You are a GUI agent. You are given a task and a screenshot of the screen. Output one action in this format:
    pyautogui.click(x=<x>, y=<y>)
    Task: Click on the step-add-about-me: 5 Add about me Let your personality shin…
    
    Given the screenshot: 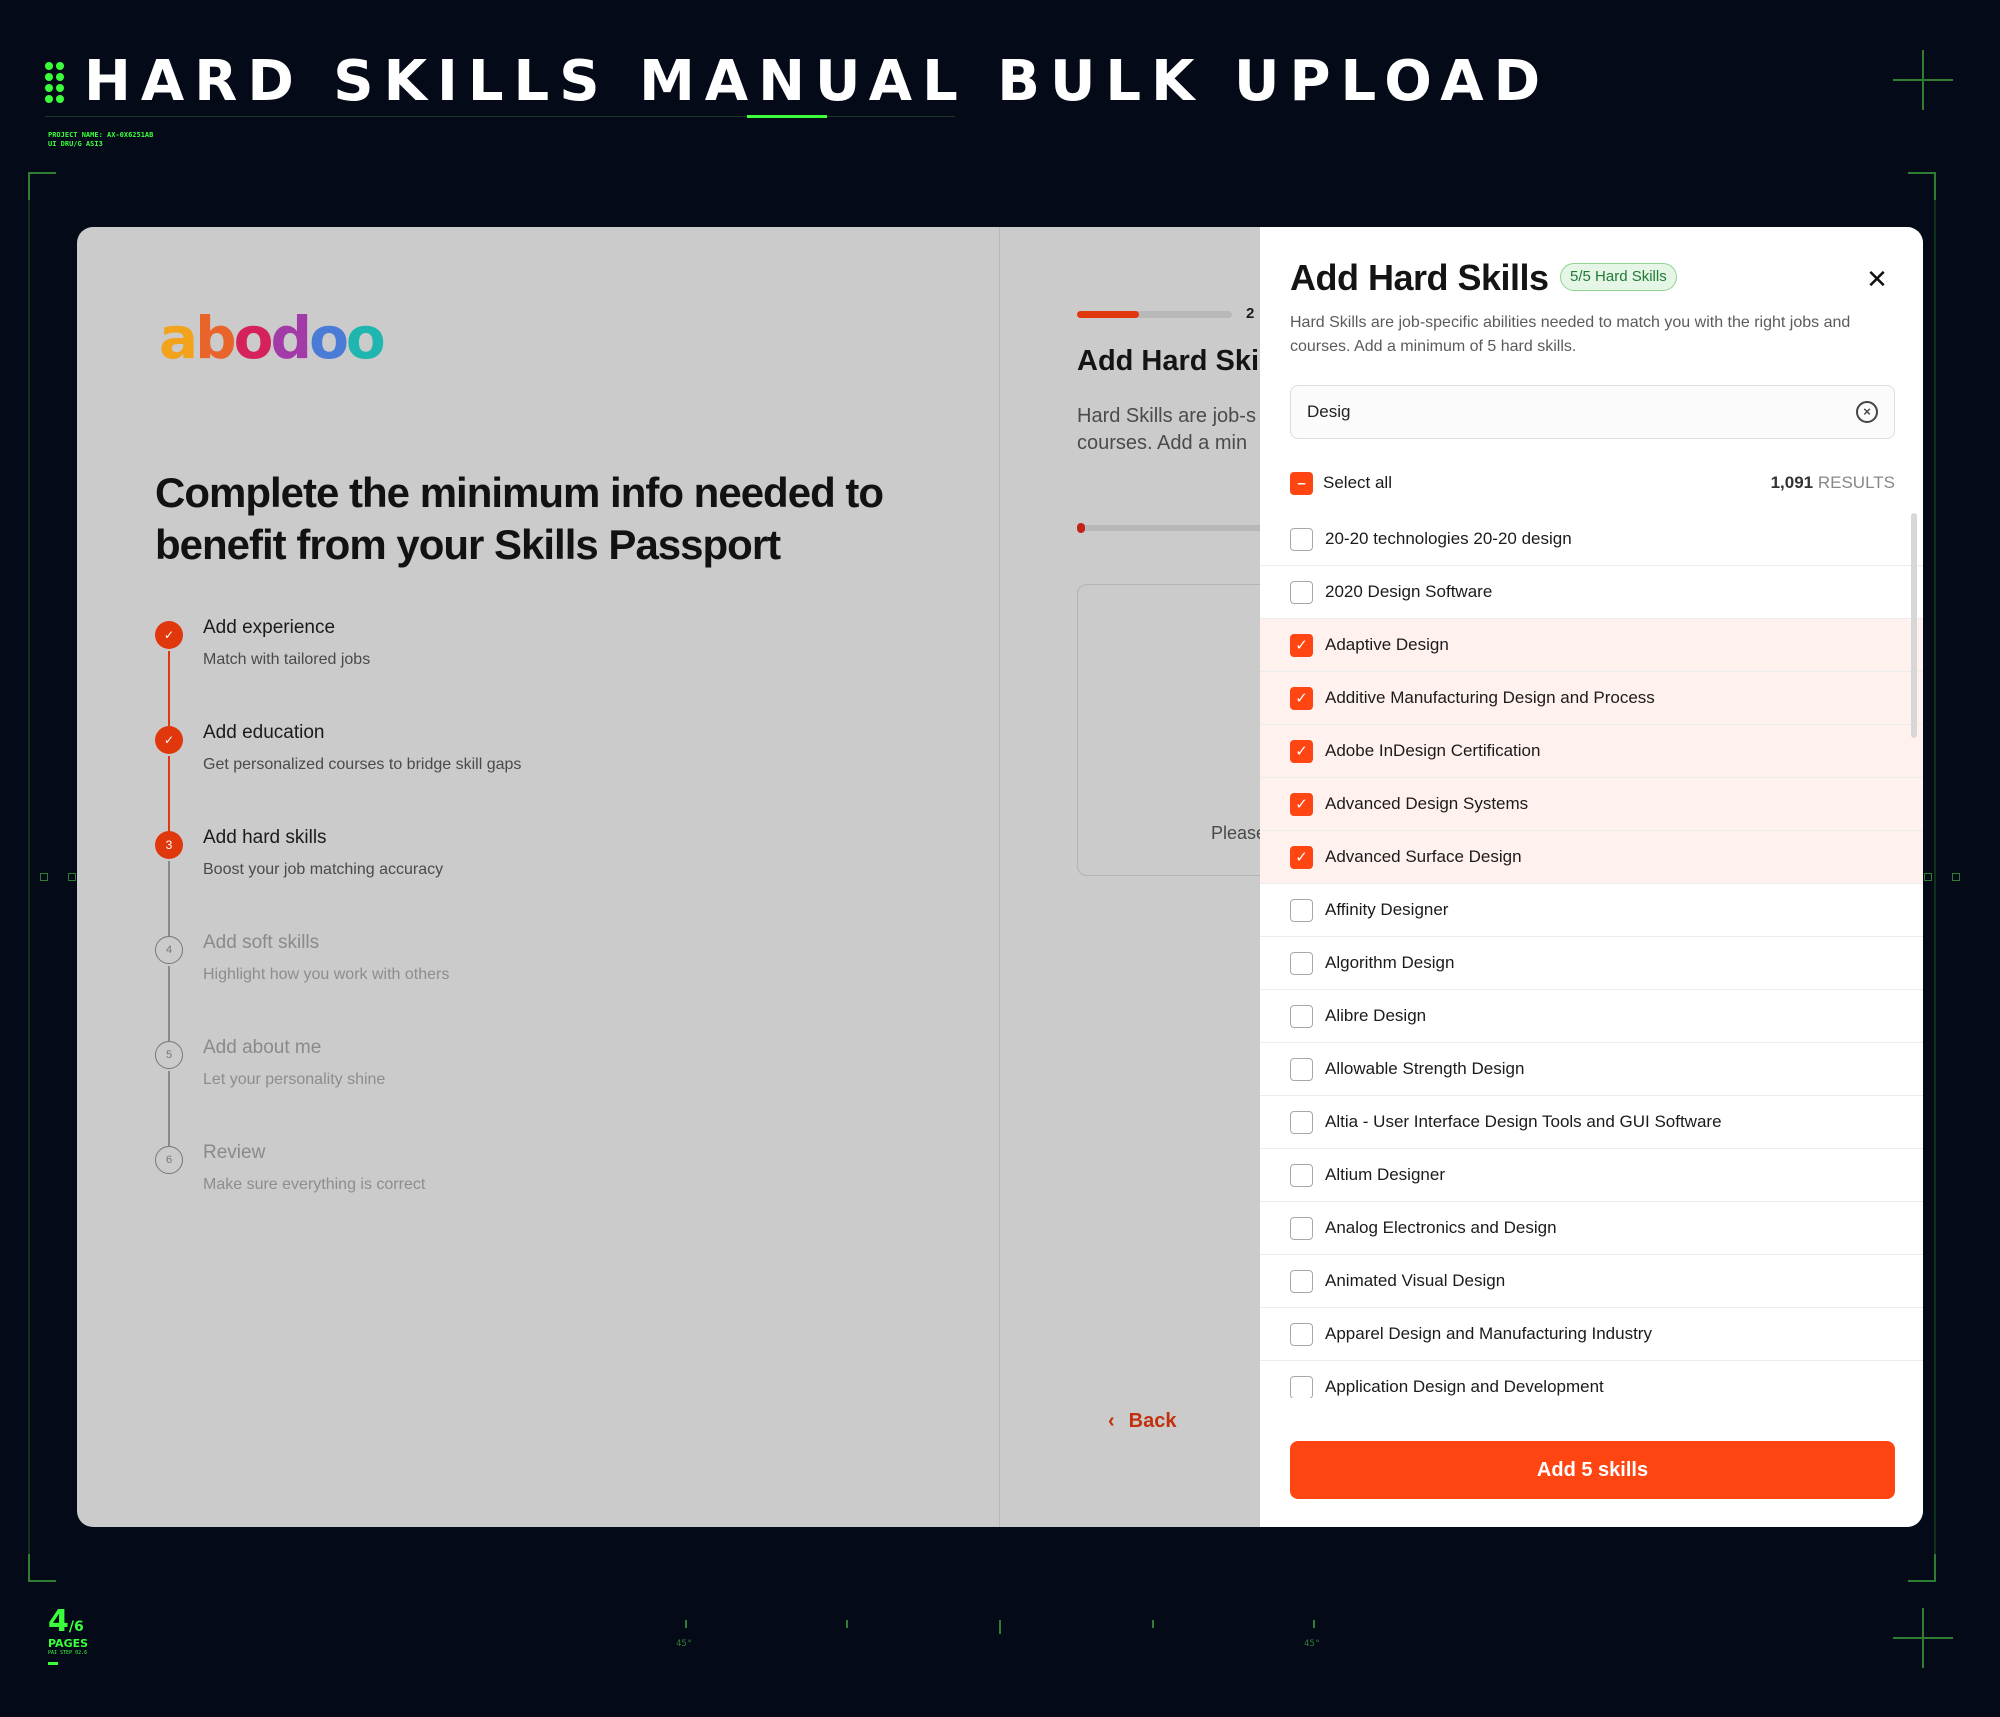 What is the action you would take?
    pyautogui.click(x=338, y=1090)
    